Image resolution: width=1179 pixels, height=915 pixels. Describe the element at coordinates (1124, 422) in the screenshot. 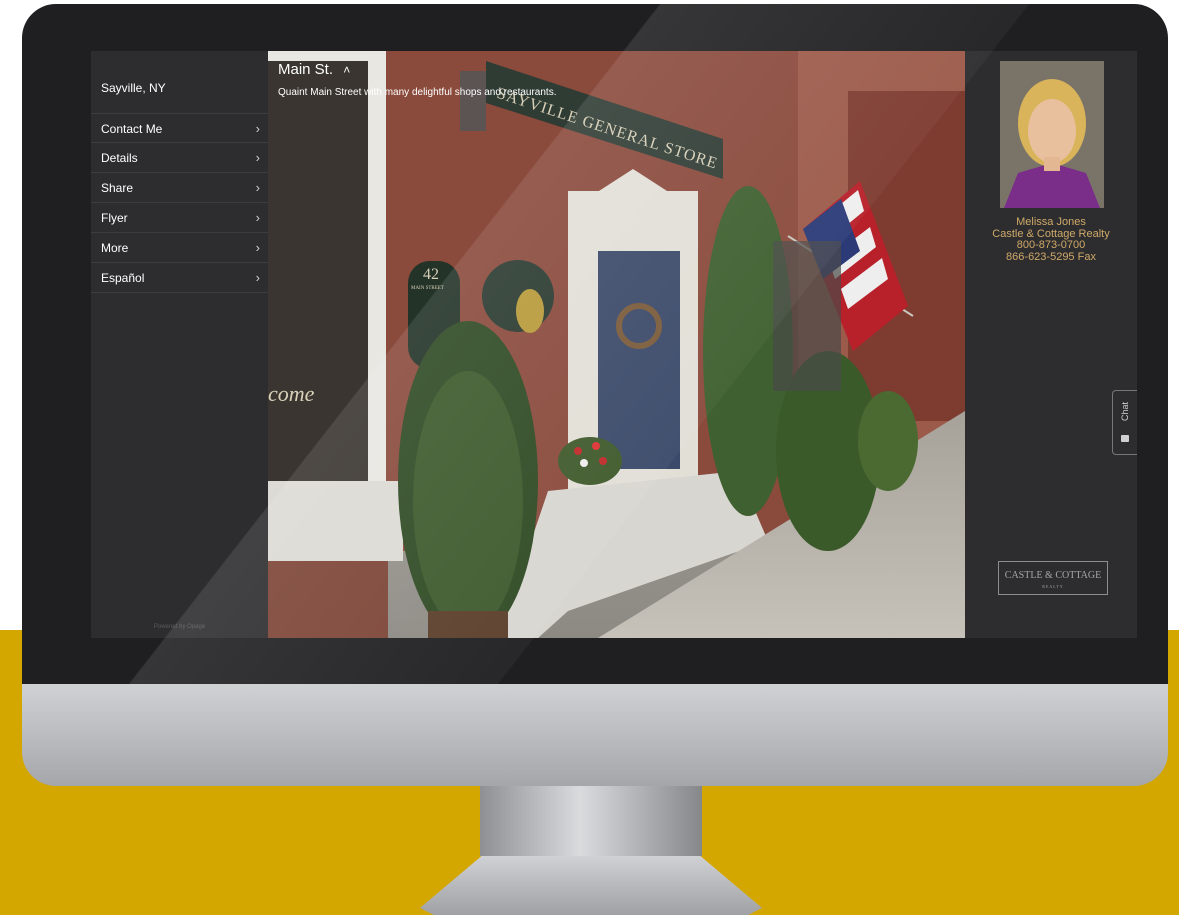

I see `chat-button: Chat` at that location.